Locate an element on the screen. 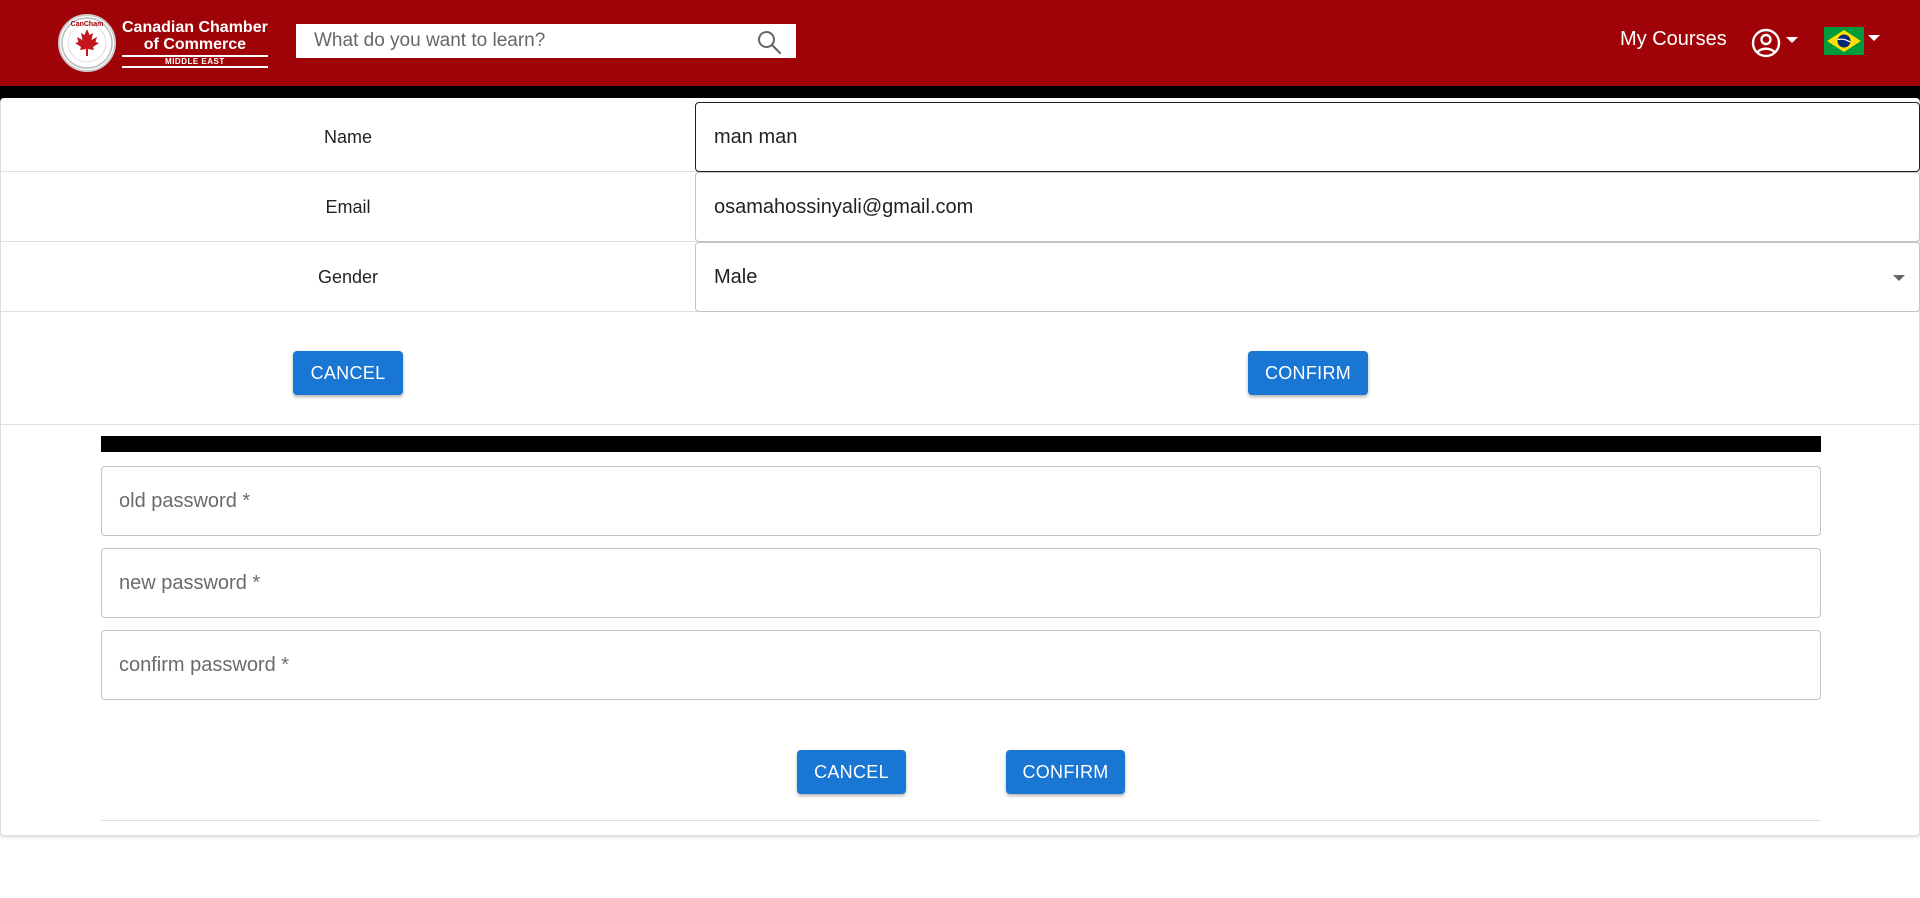 This screenshot has width=1920, height=898. new-password-input is located at coordinates (961, 583).